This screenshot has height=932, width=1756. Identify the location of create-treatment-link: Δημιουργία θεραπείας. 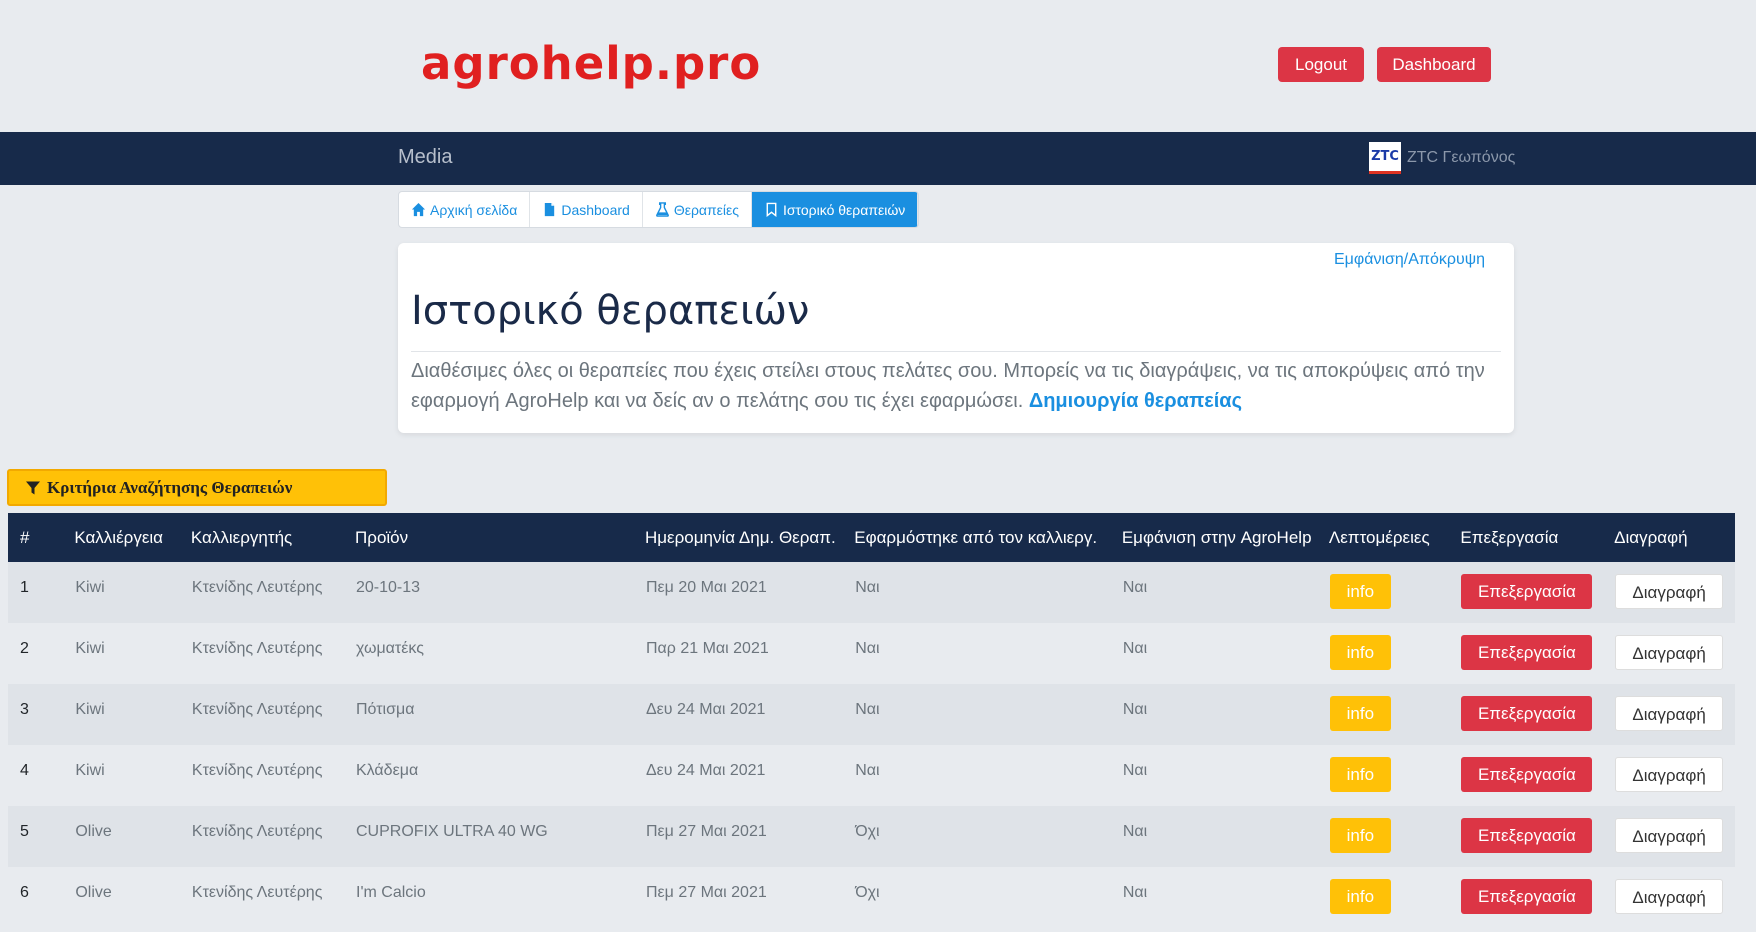
(1135, 401).